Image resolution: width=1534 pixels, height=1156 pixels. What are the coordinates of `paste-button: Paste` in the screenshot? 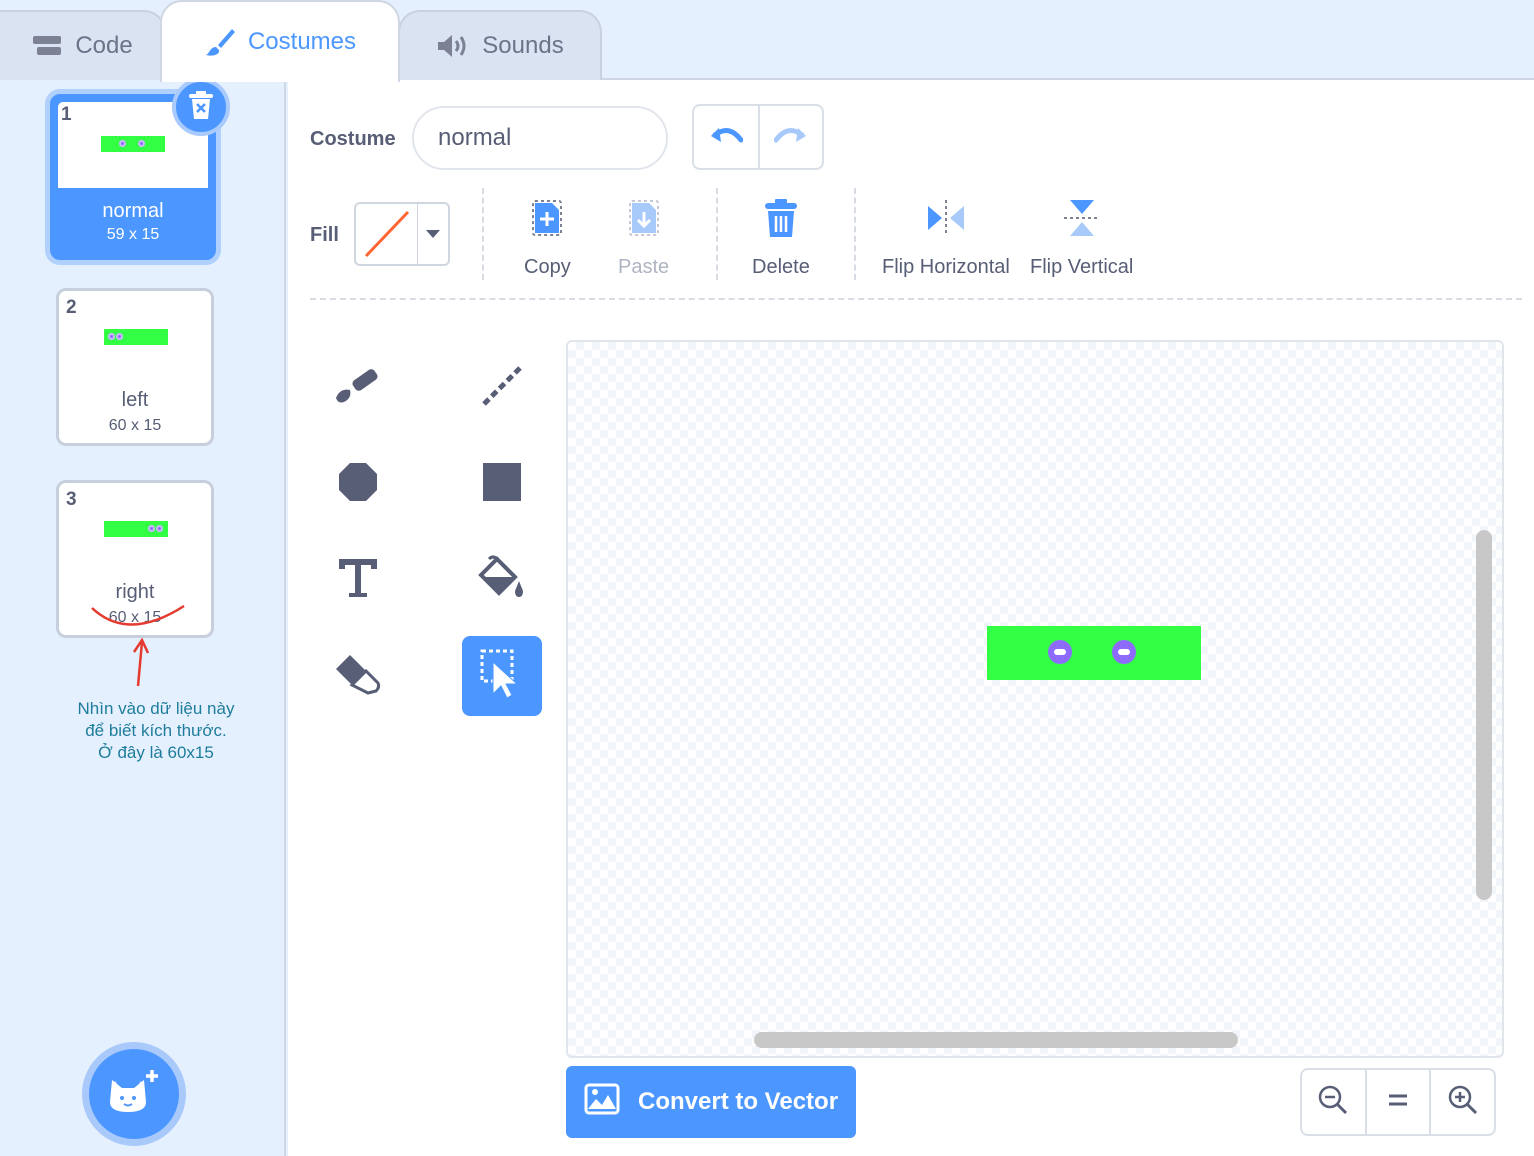 It's located at (643, 238).